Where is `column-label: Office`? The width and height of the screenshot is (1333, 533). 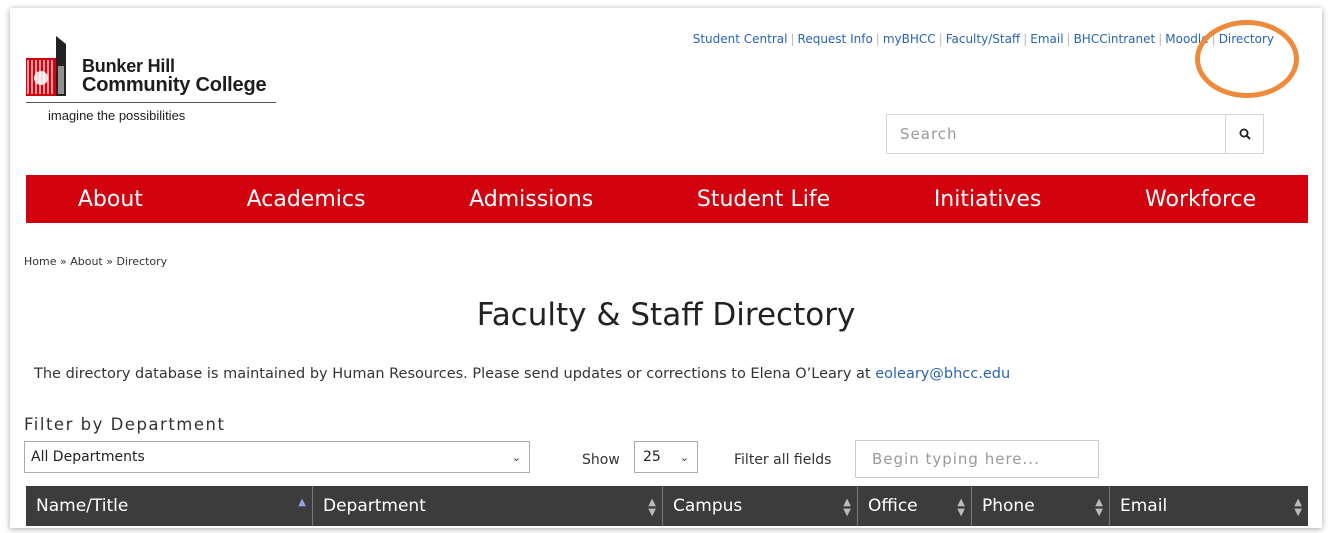
column-label: Office is located at coordinates (893, 506).